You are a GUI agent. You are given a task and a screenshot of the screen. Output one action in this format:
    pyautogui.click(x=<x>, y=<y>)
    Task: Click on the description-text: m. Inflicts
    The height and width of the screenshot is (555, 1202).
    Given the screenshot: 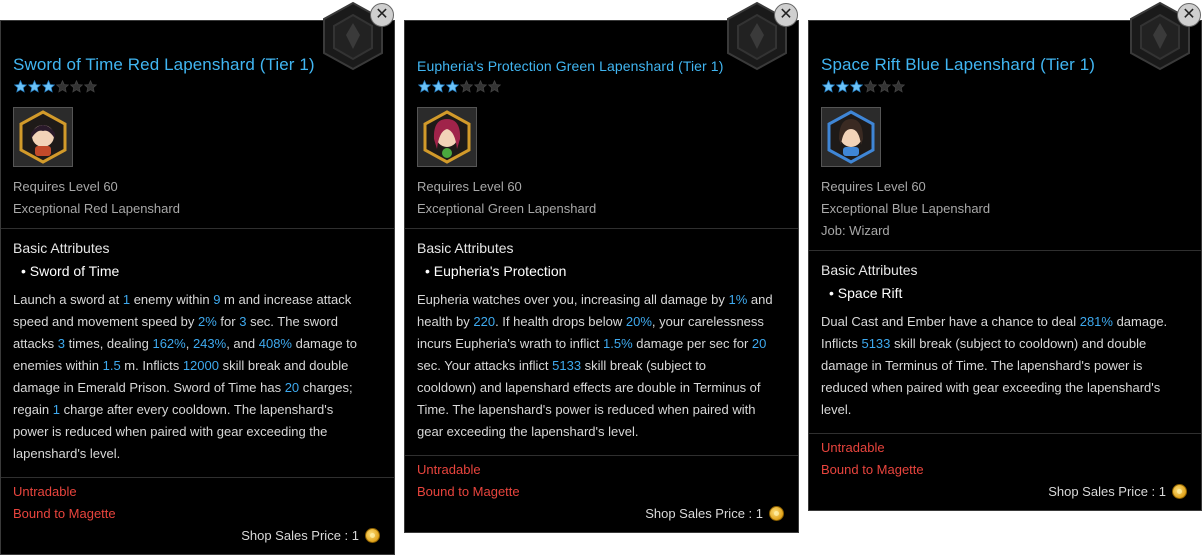 What is the action you would take?
    pyautogui.click(x=151, y=365)
    